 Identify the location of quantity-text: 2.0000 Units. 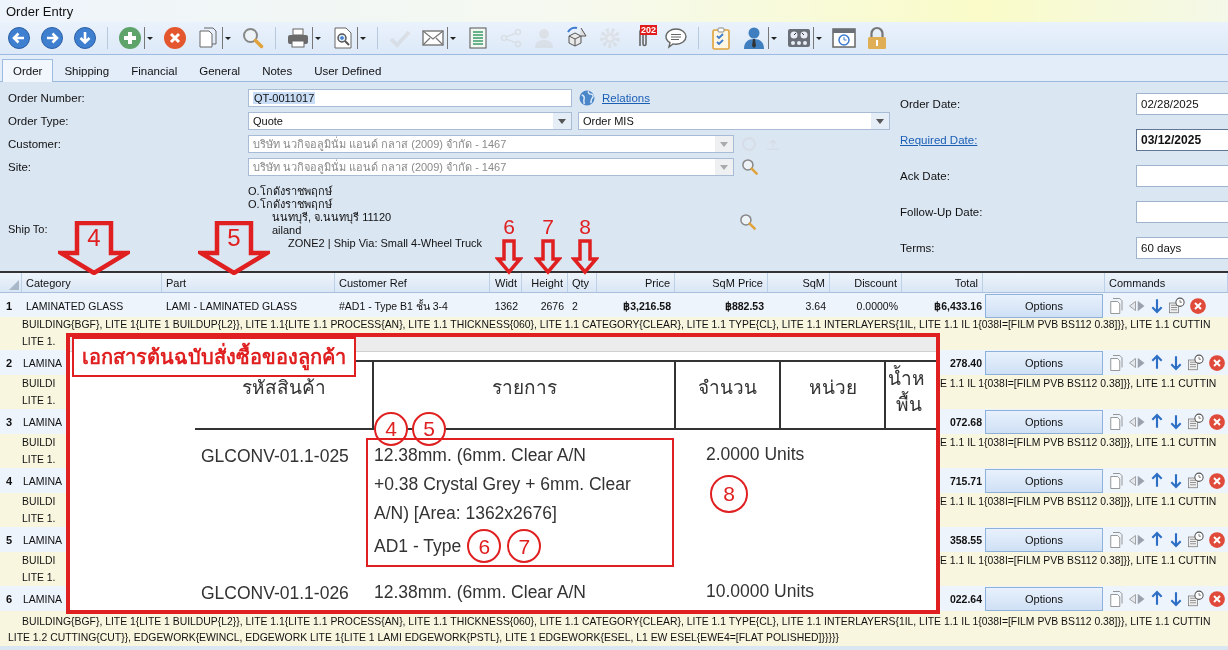
(756, 454).